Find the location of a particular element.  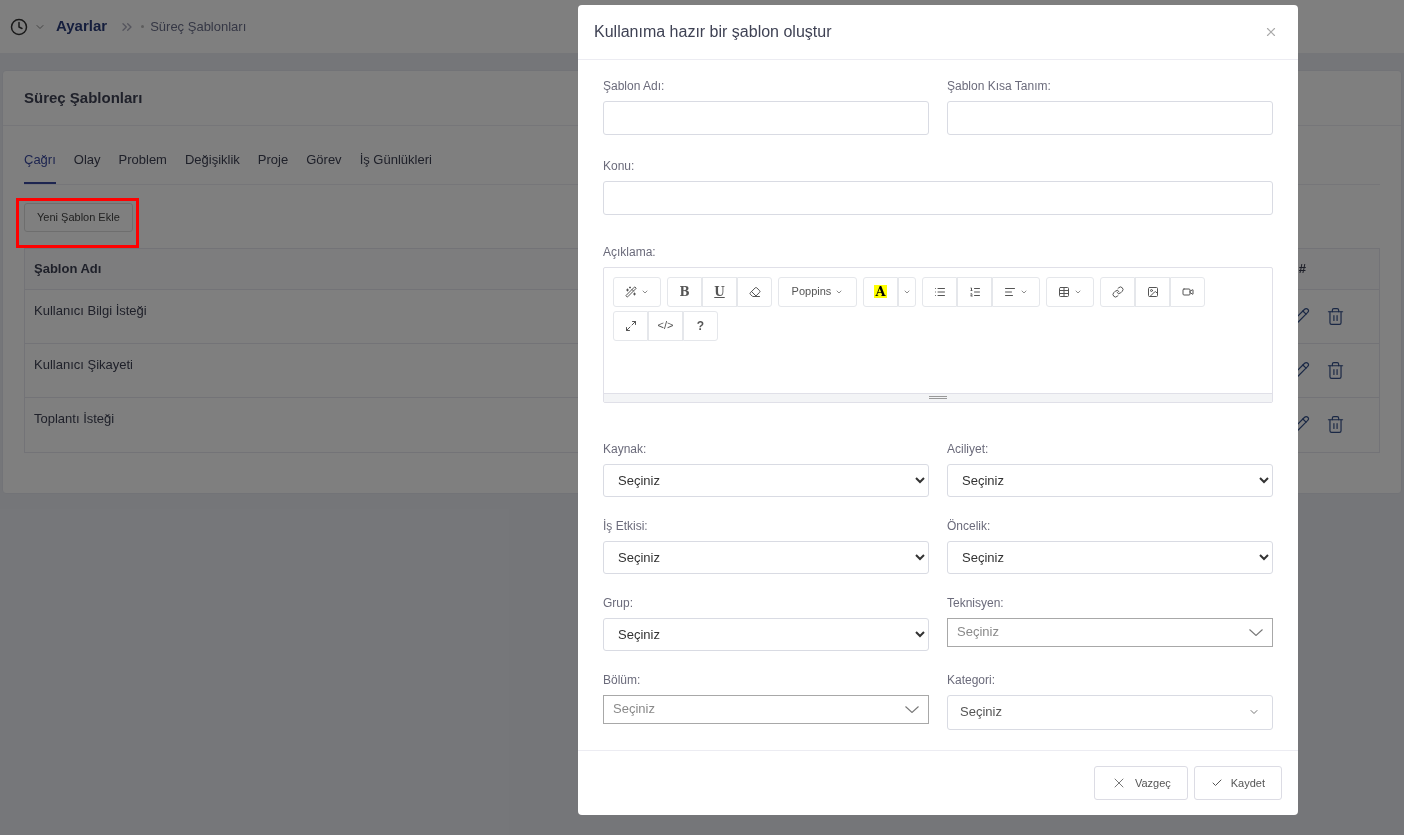

tab: Proje is located at coordinates (273, 167).